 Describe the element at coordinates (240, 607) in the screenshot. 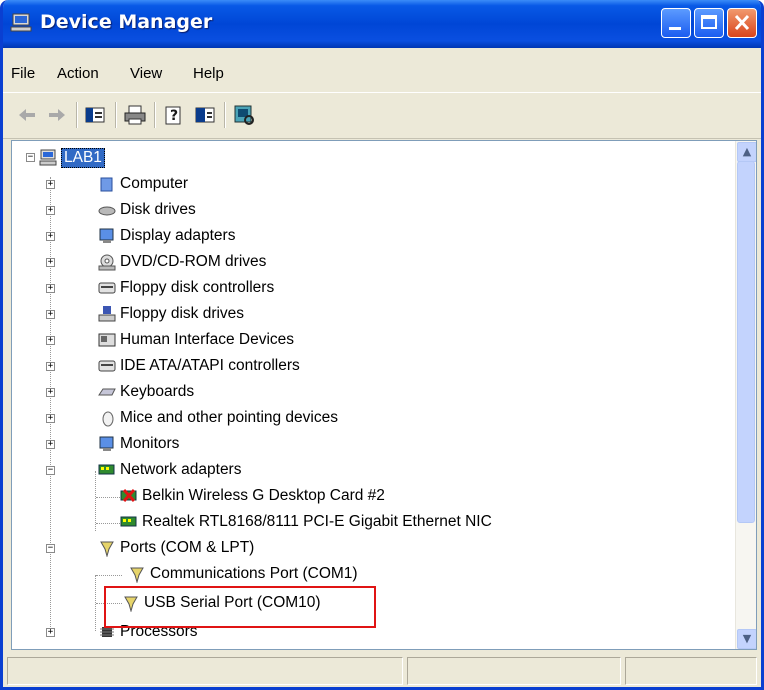

I see `highlight-box` at that location.